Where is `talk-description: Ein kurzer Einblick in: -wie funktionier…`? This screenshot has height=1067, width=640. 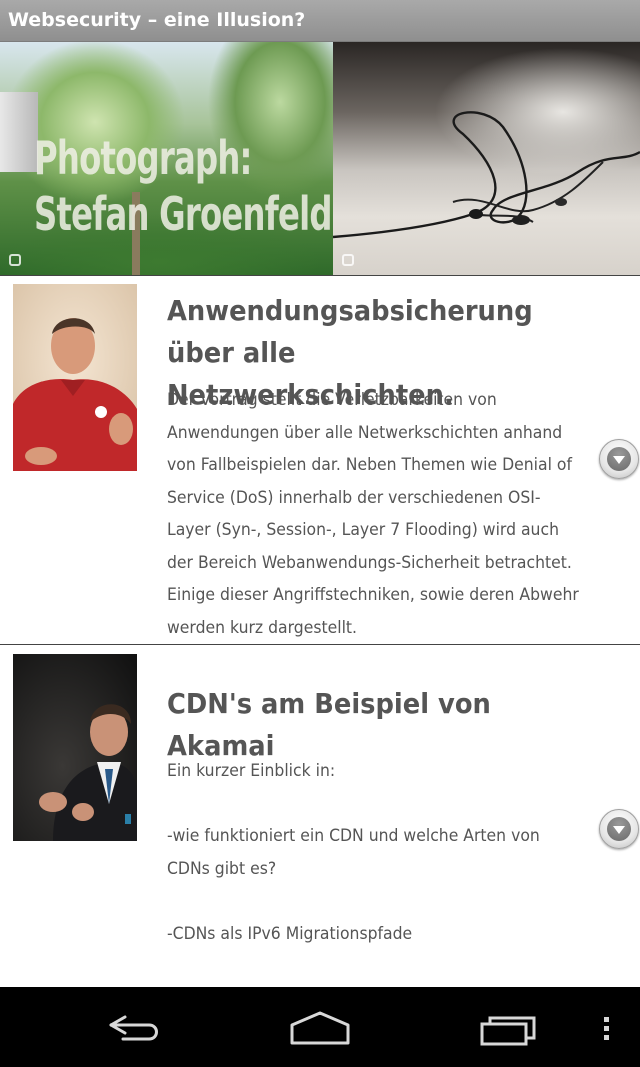 talk-description: Ein kurzer Einblick in: -wie funktionier… is located at coordinates (353, 852).